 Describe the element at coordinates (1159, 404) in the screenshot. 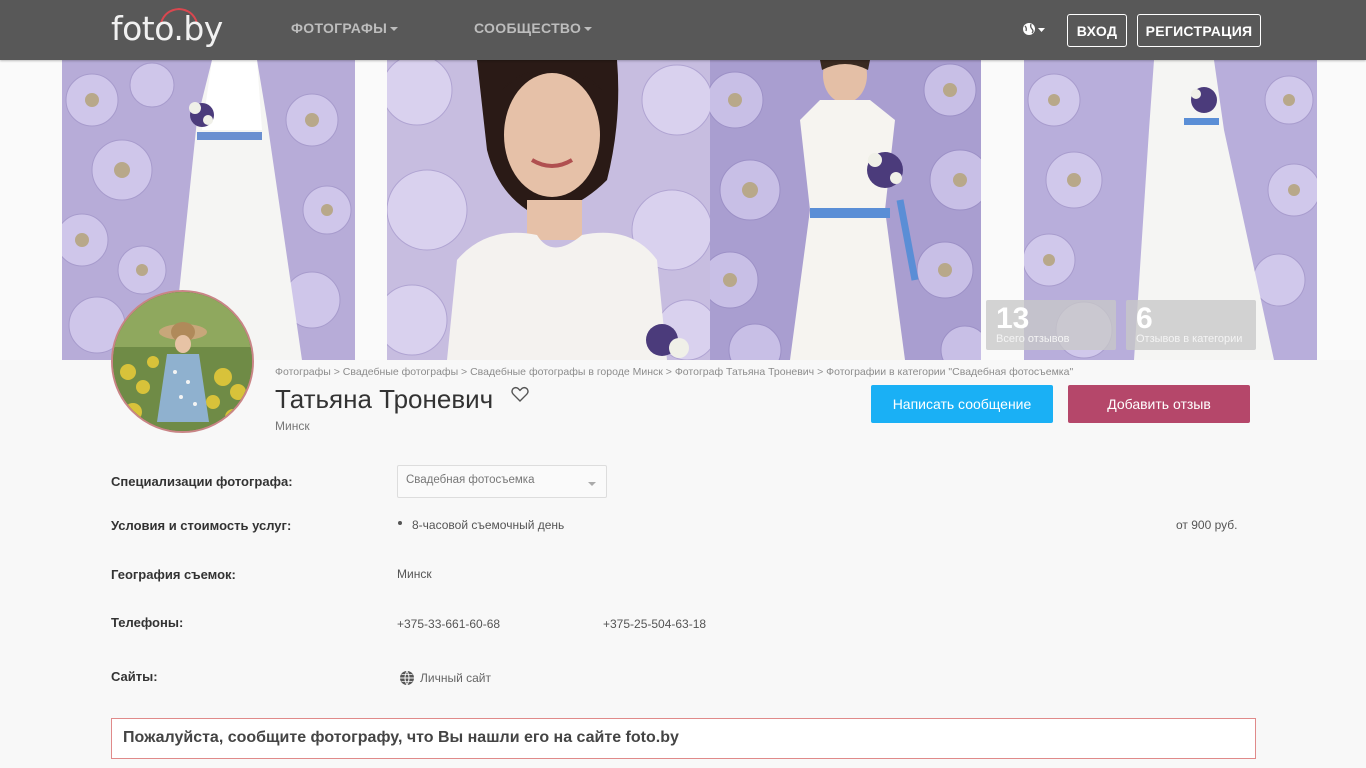

I see `add-review-button: Добавить отзыв` at that location.